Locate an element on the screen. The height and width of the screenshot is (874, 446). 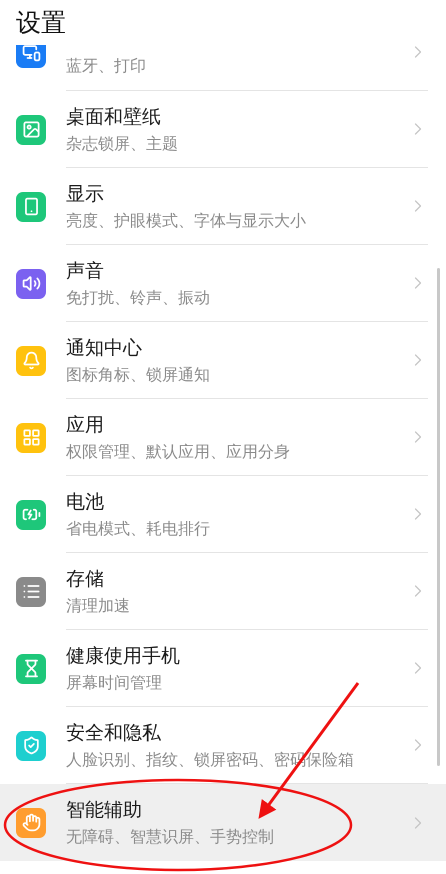
hand-icon is located at coordinates (31, 823).